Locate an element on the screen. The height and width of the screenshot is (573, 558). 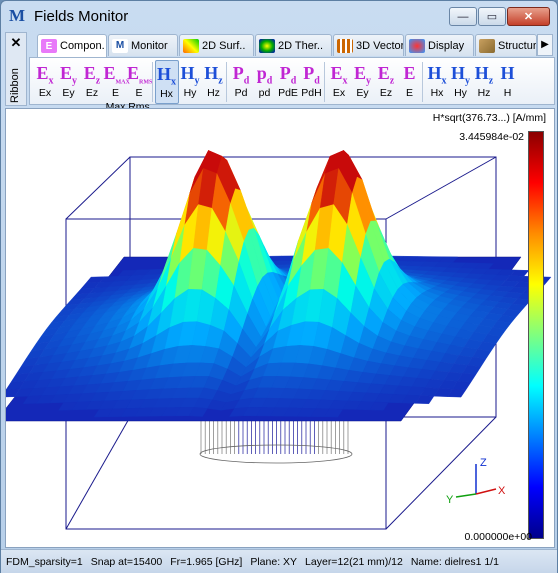
tab-structure: Structure is located at coordinates (506, 45).